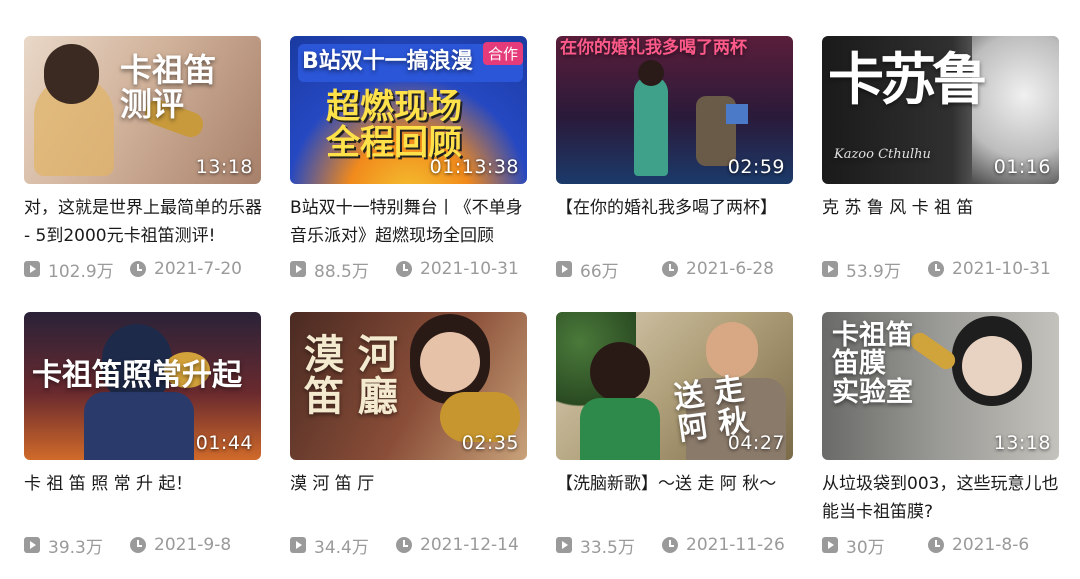 The image size is (1080, 579). What do you see at coordinates (198, 269) in the screenshot?
I see `upload-date: 2021-7-20` at bounding box center [198, 269].